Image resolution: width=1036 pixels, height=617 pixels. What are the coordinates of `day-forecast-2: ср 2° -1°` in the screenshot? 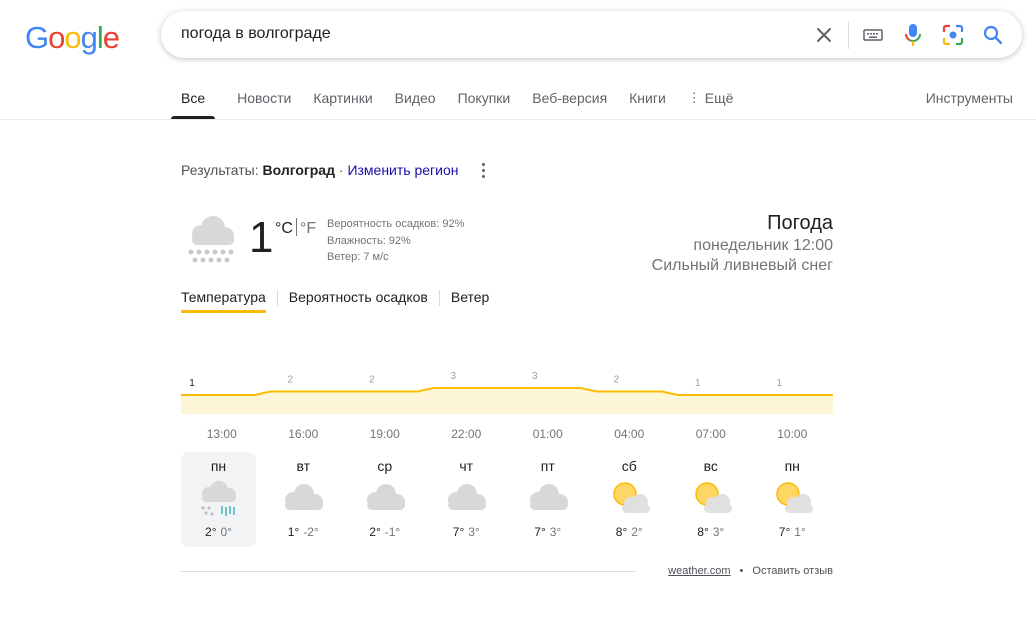 It's located at (385, 499).